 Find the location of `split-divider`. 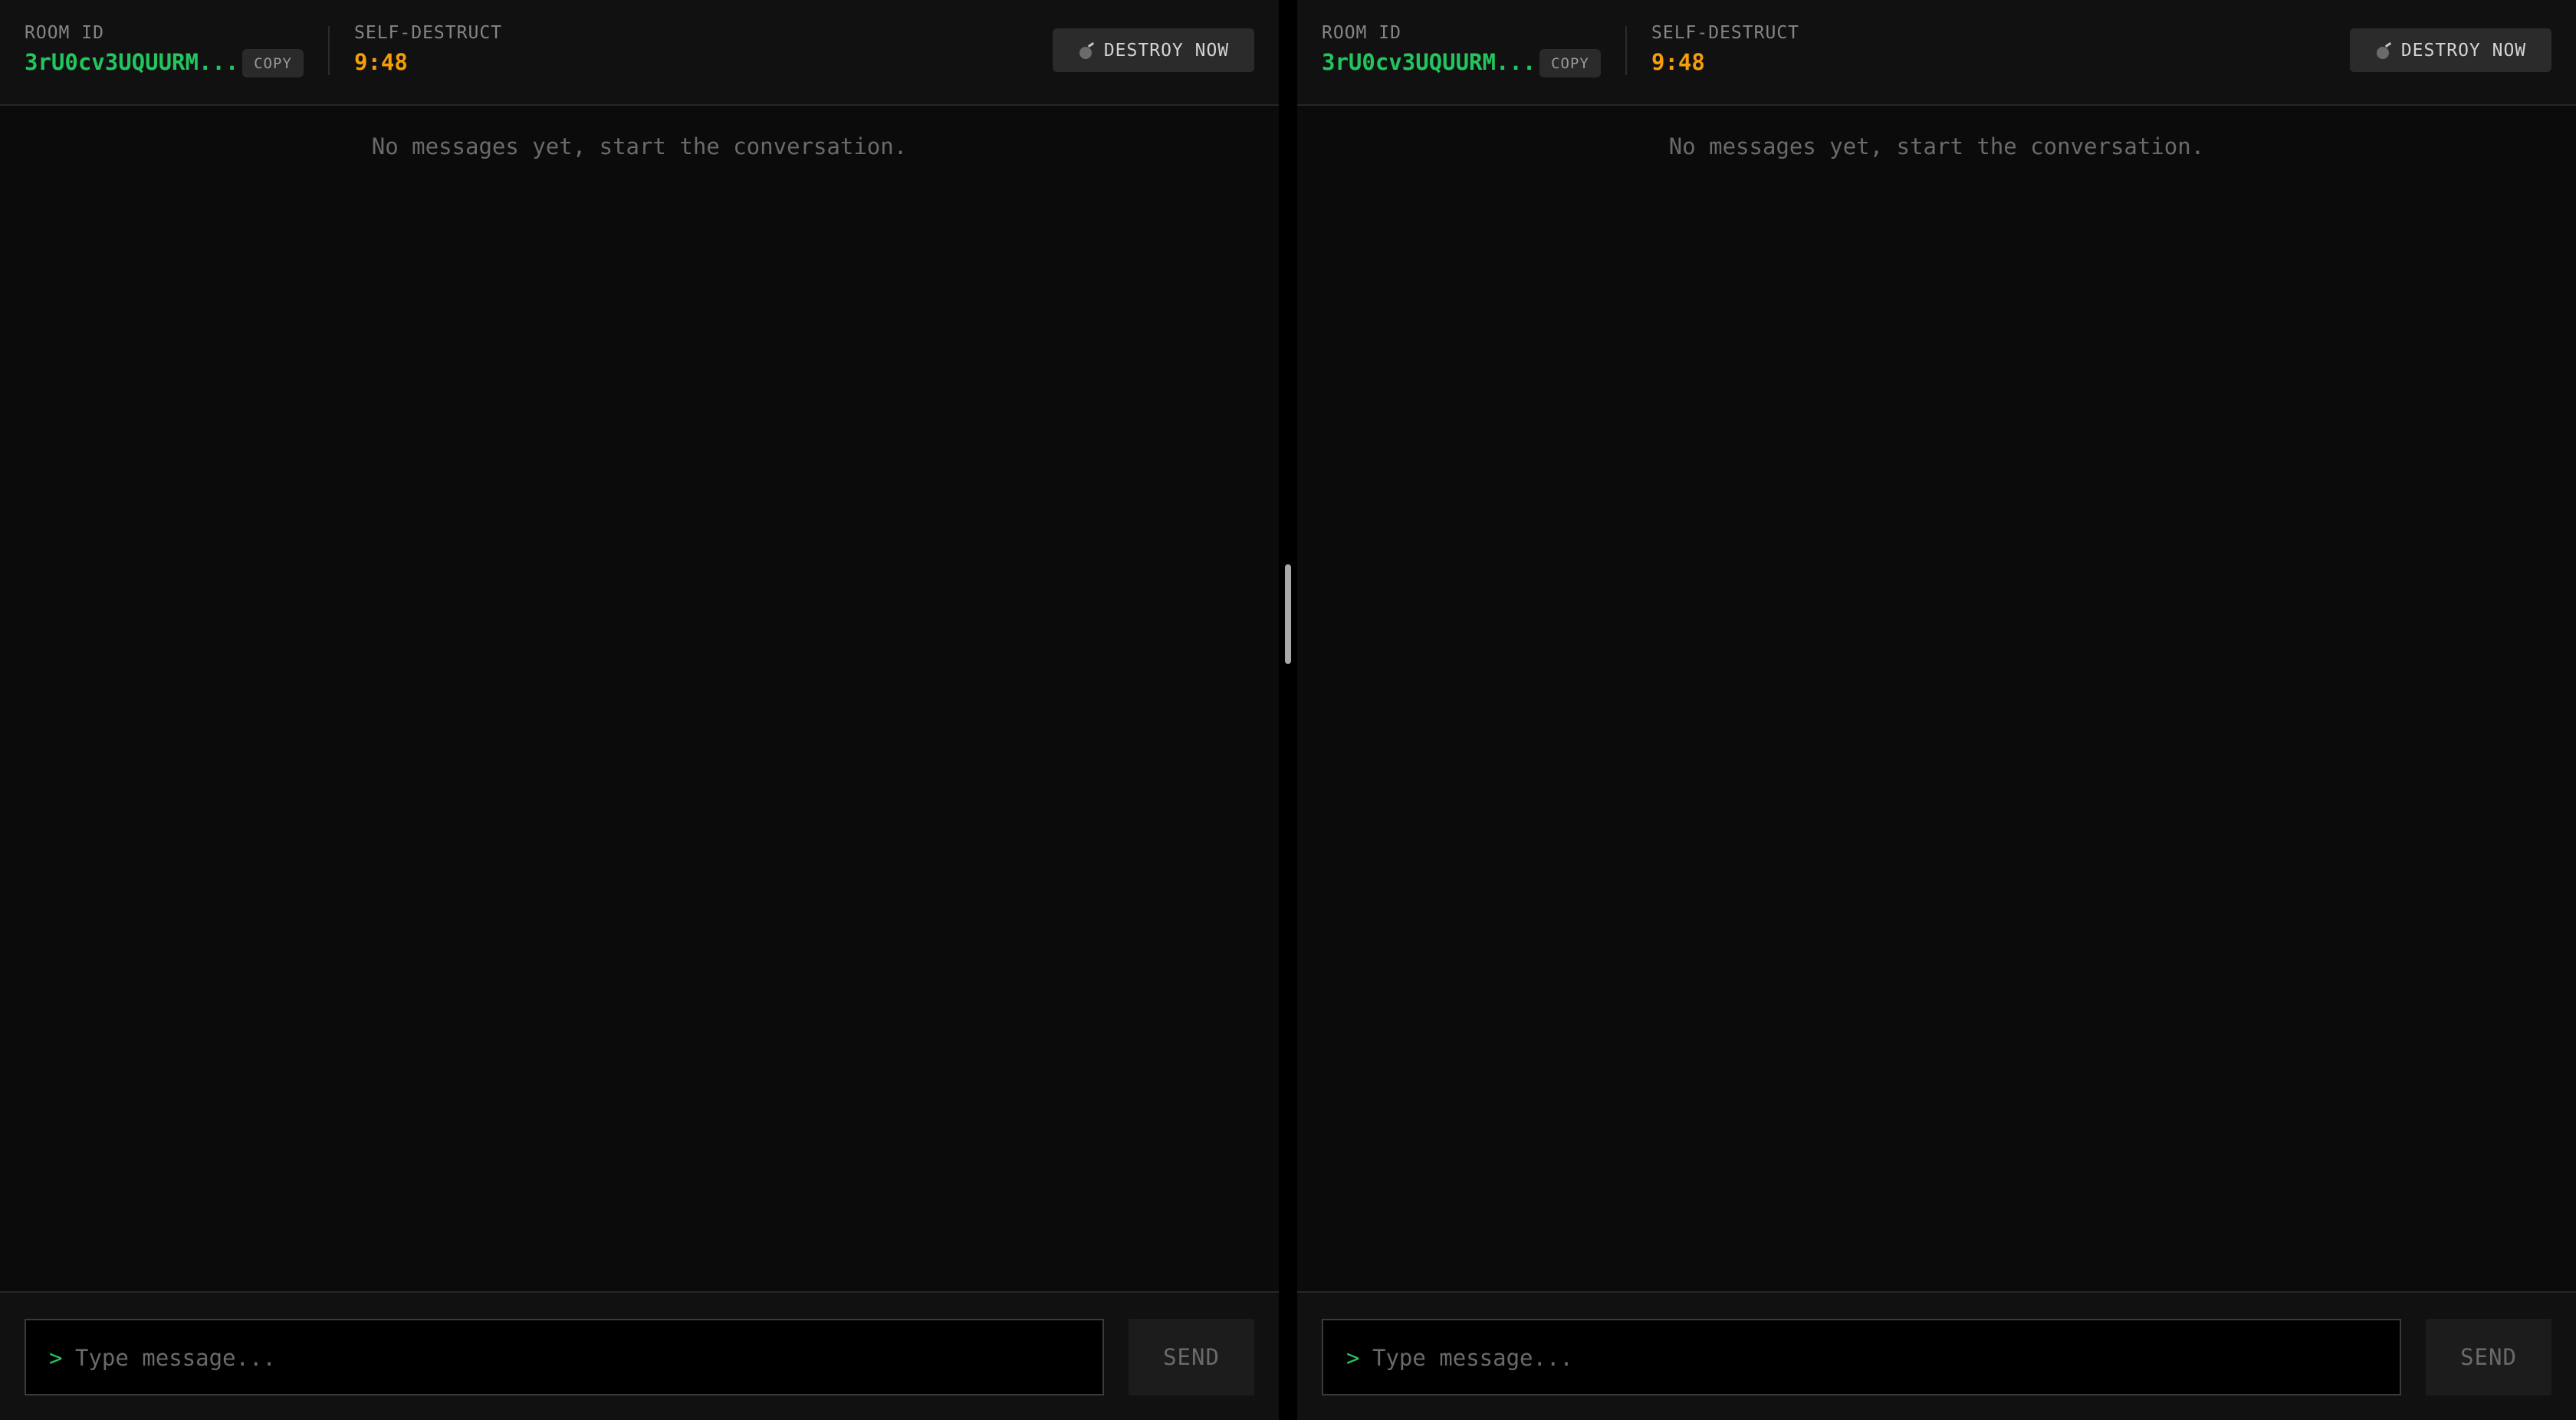

split-divider is located at coordinates (1288, 710).